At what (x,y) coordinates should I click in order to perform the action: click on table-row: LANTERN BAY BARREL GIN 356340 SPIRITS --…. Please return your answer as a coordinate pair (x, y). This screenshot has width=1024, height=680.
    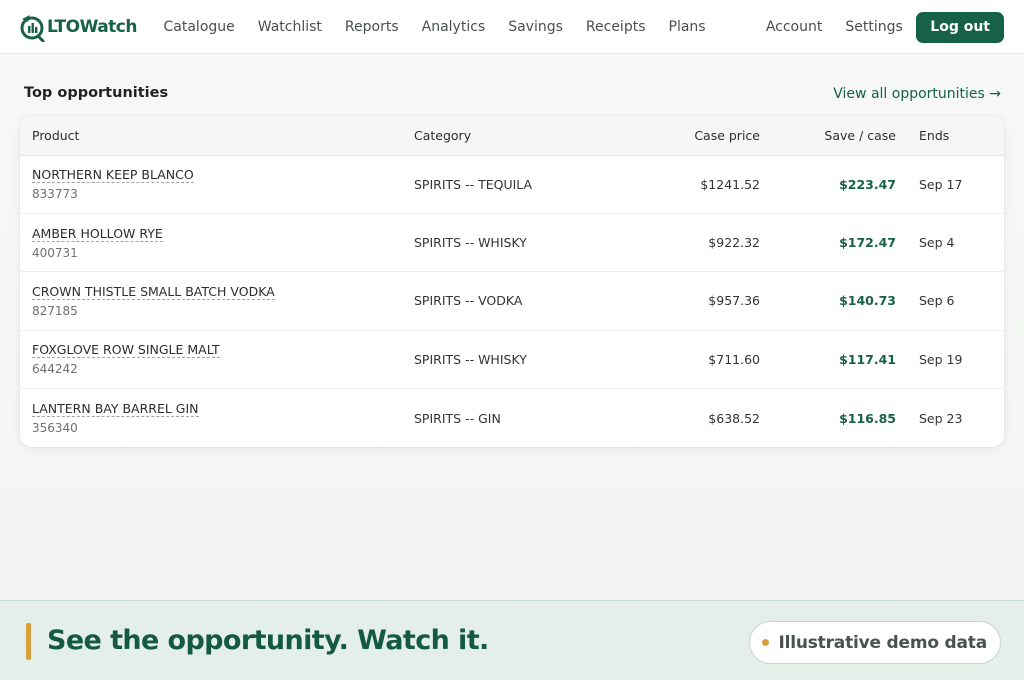
    Looking at the image, I should click on (512, 418).